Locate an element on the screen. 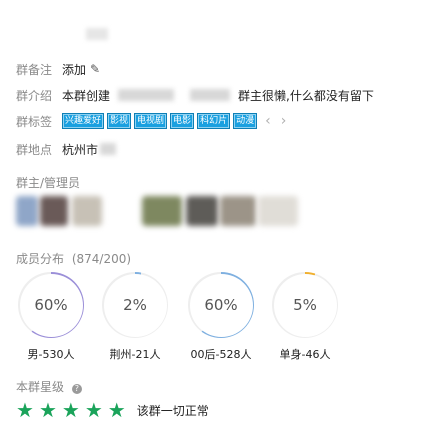  location-row: 群地点 杭州市 is located at coordinates (70, 149).